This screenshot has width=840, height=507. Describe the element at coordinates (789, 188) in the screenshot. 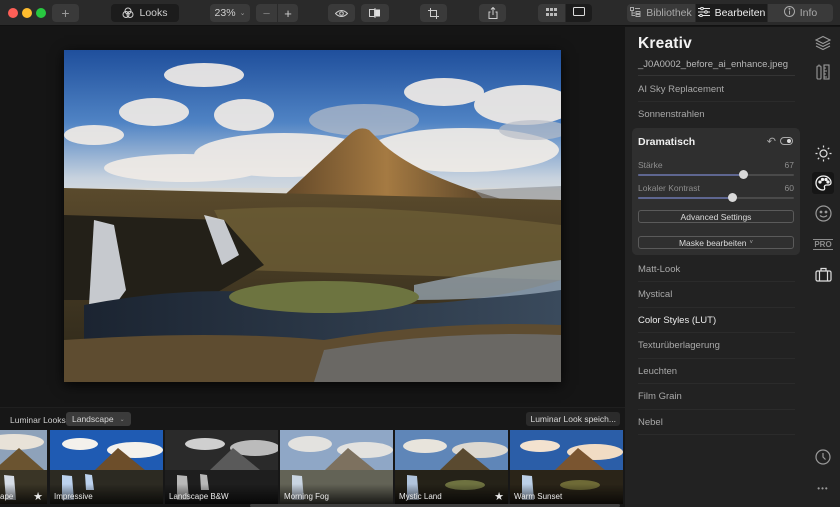

I see `slider-value-lokaler-kontrast: 60` at that location.